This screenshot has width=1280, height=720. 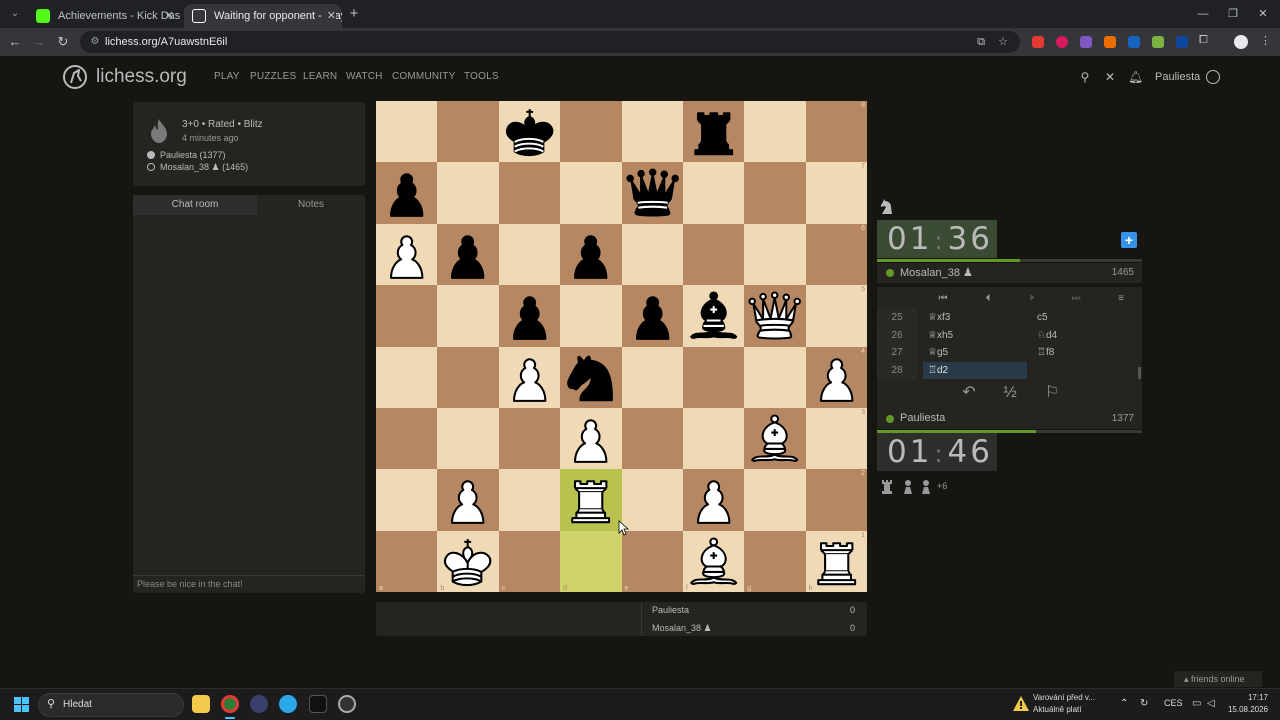 I want to click on username-link: Pauliesta, so click(x=1177, y=77).